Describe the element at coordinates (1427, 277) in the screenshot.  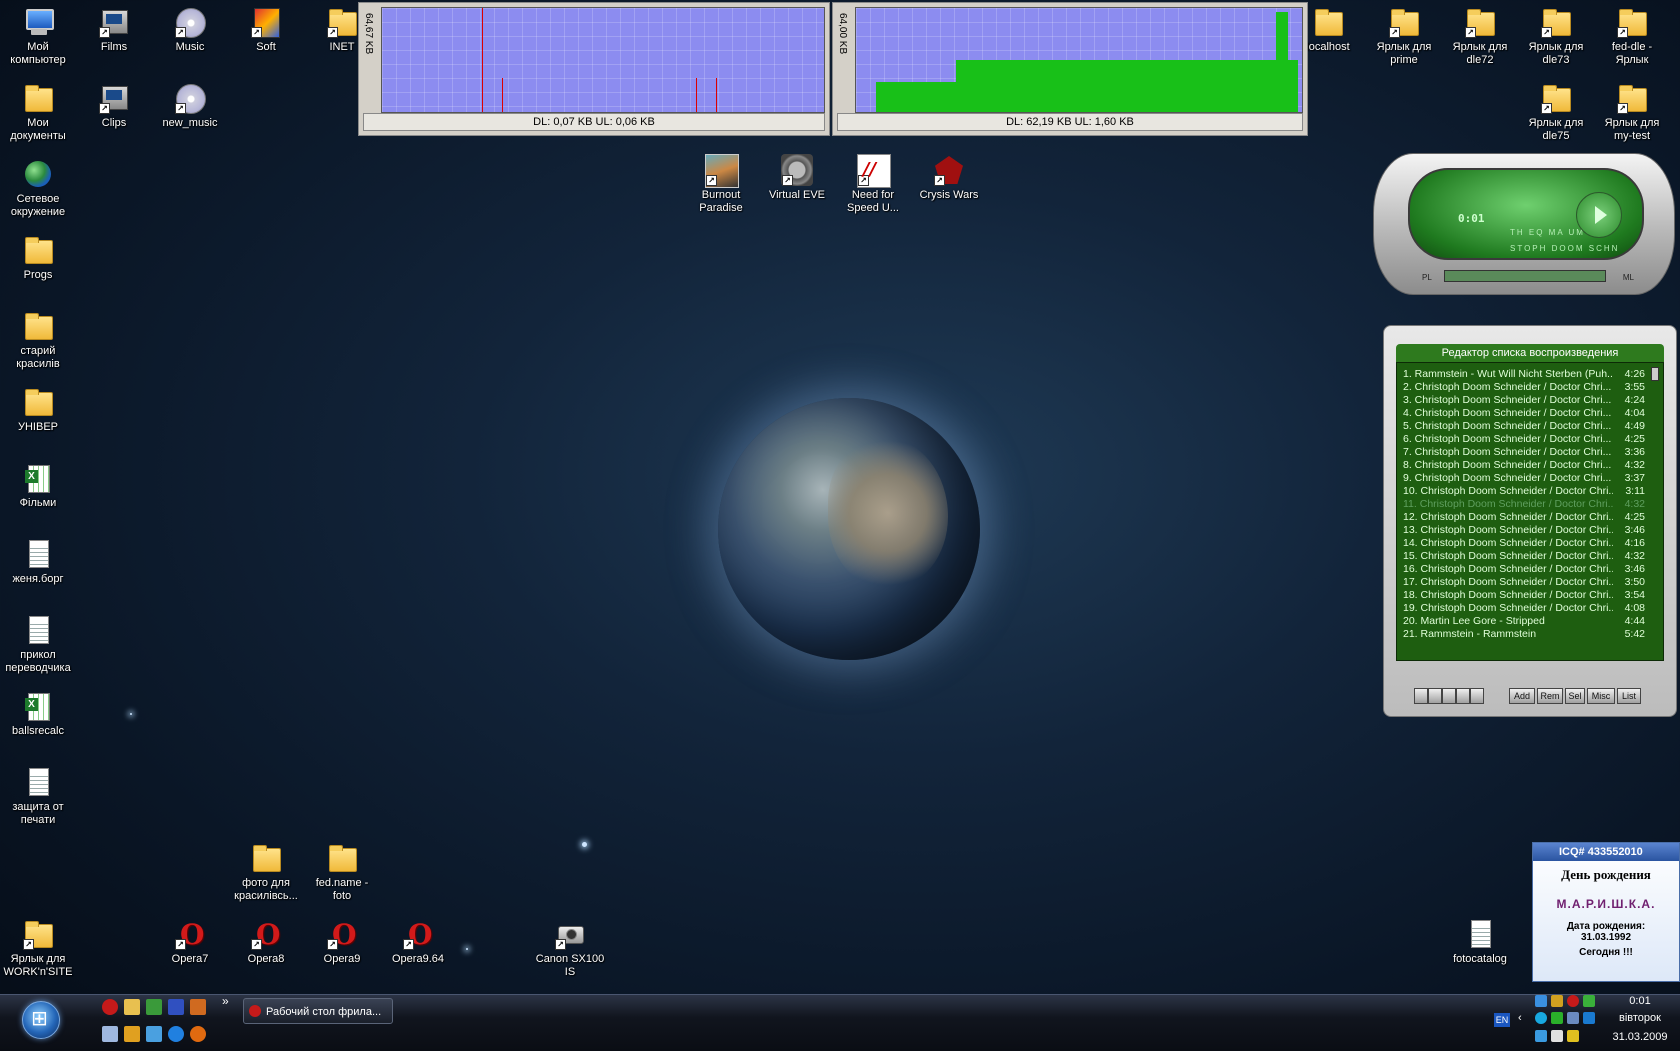
I see `pl-button: PL` at that location.